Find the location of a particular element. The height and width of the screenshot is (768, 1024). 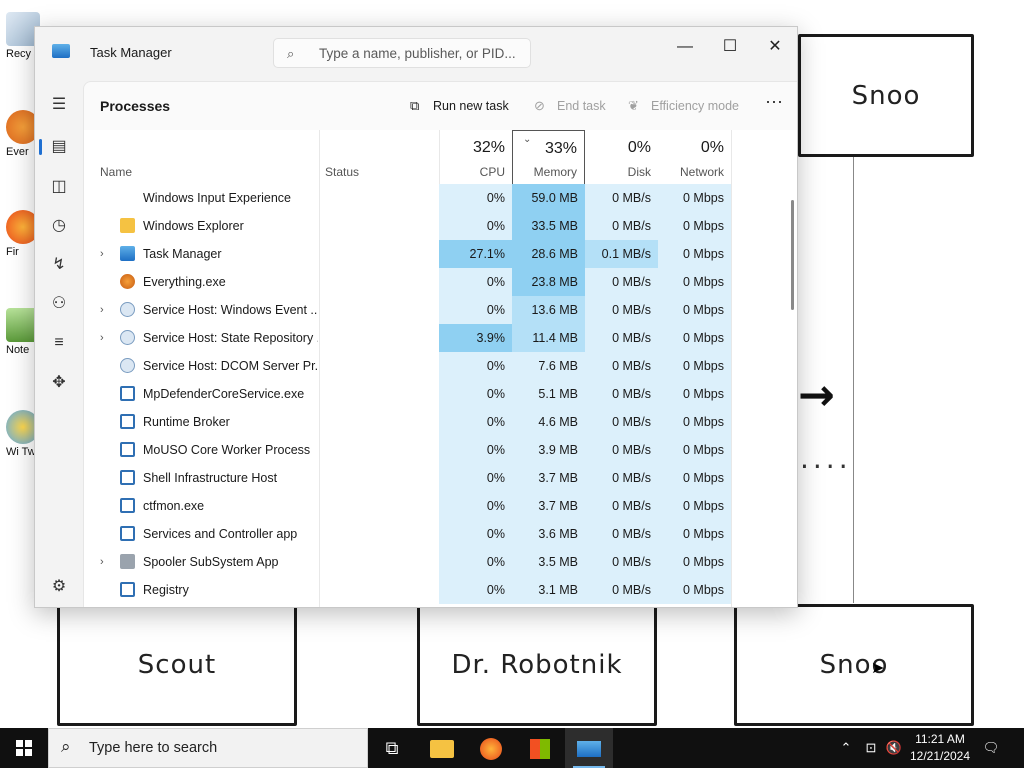

memory-cell: 3.7 MB is located at coordinates (548, 506).